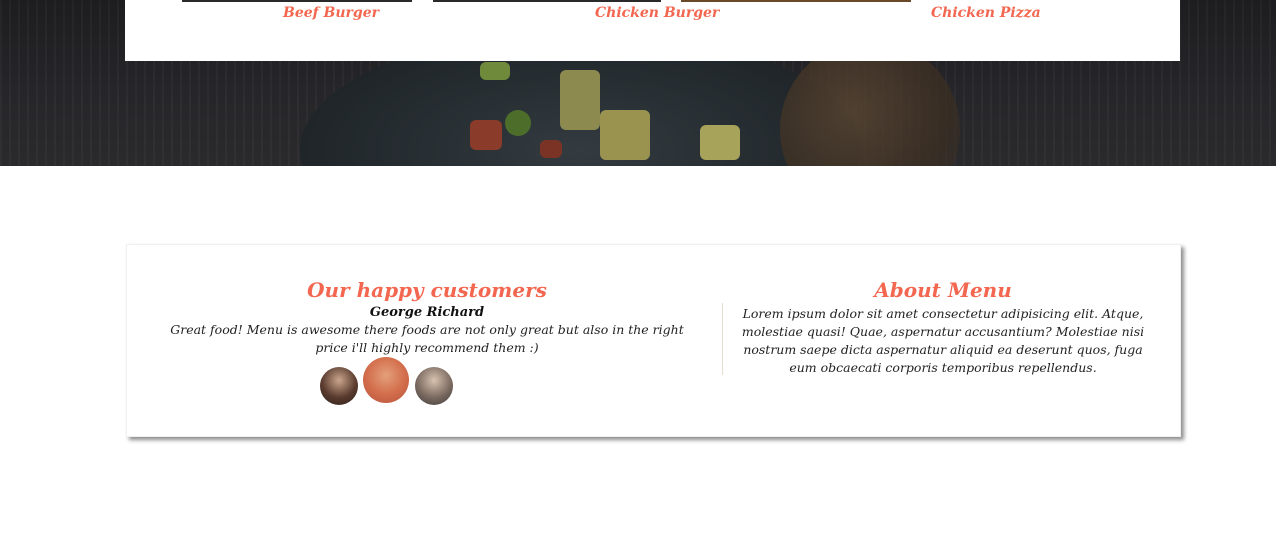 The image size is (1276, 548). Describe the element at coordinates (657, 13) in the screenshot. I see `menu-item-label: Chicken Burger` at that location.